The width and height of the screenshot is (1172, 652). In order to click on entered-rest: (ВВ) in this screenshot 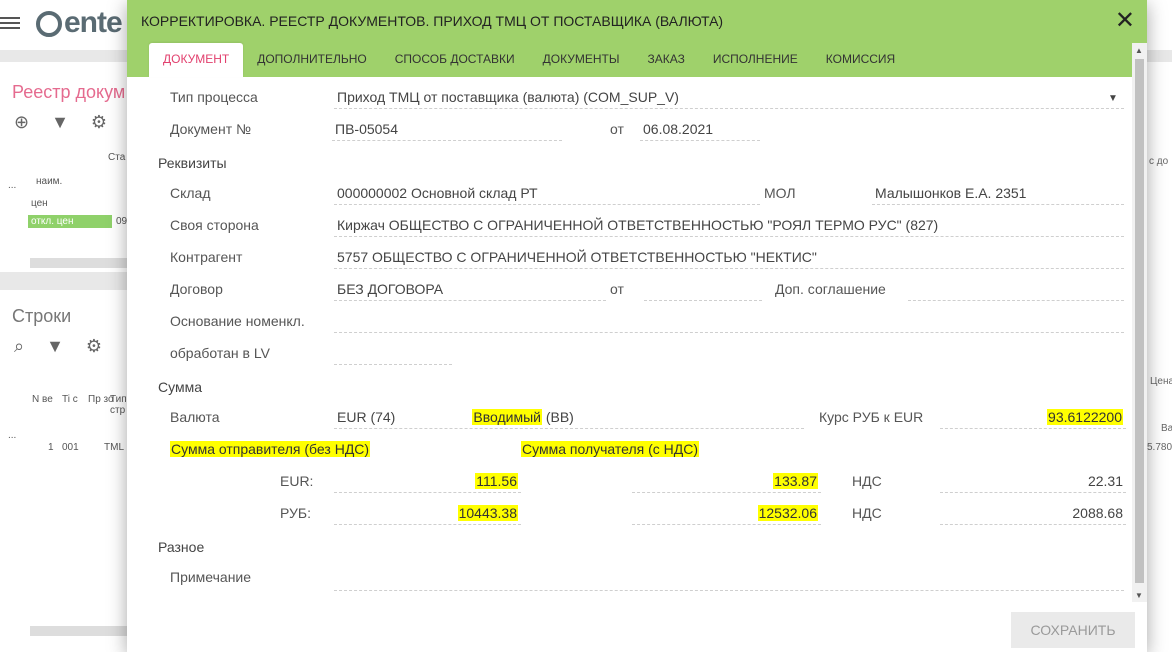, I will do `click(557, 417)`.